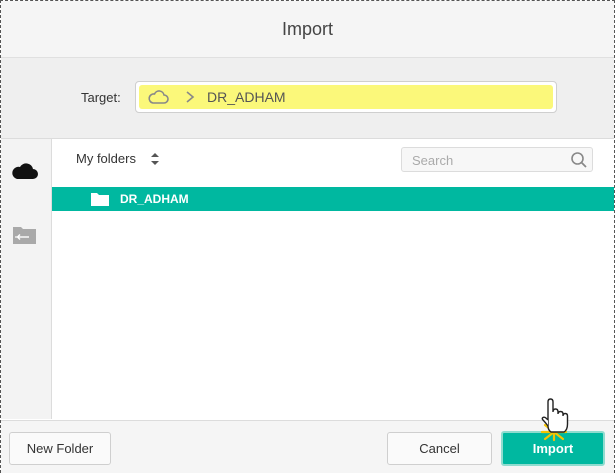 The width and height of the screenshot is (615, 473). I want to click on search-box, so click(497, 159).